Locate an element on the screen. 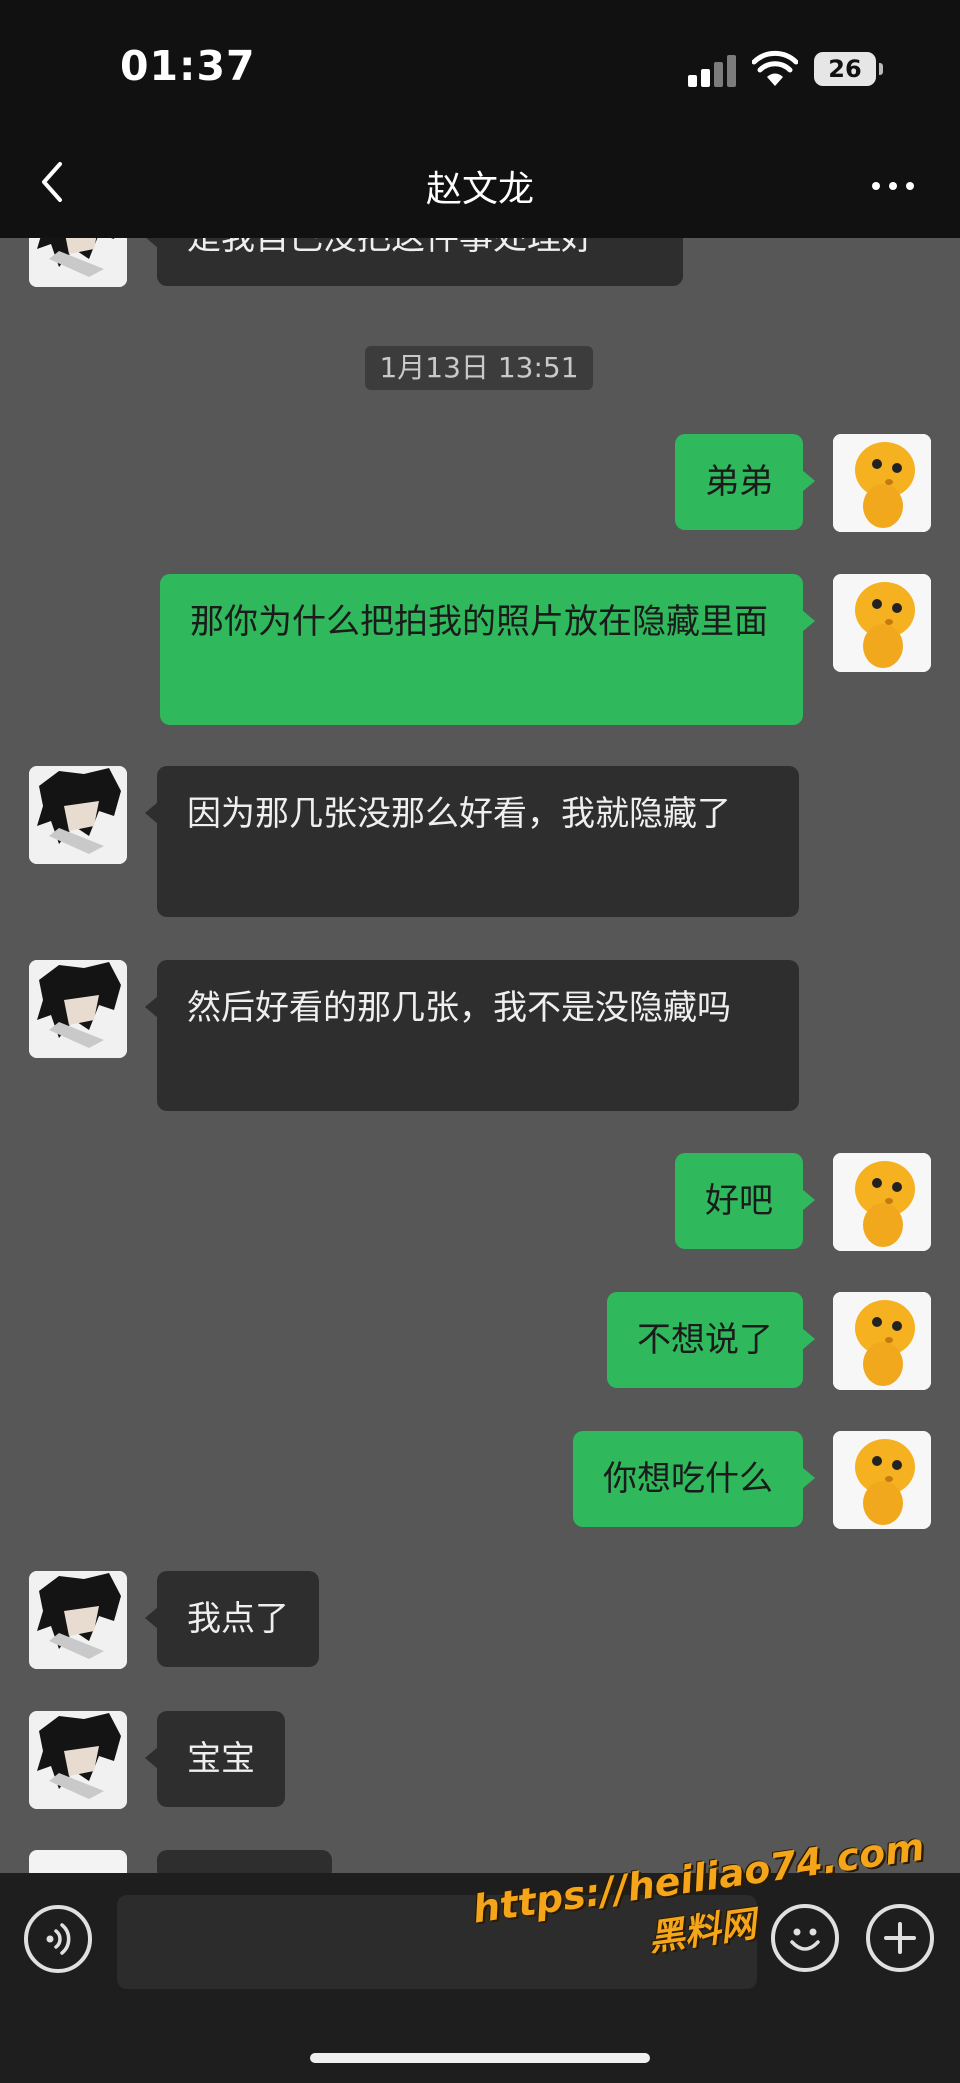  ellipsis-icon is located at coordinates (893, 185).